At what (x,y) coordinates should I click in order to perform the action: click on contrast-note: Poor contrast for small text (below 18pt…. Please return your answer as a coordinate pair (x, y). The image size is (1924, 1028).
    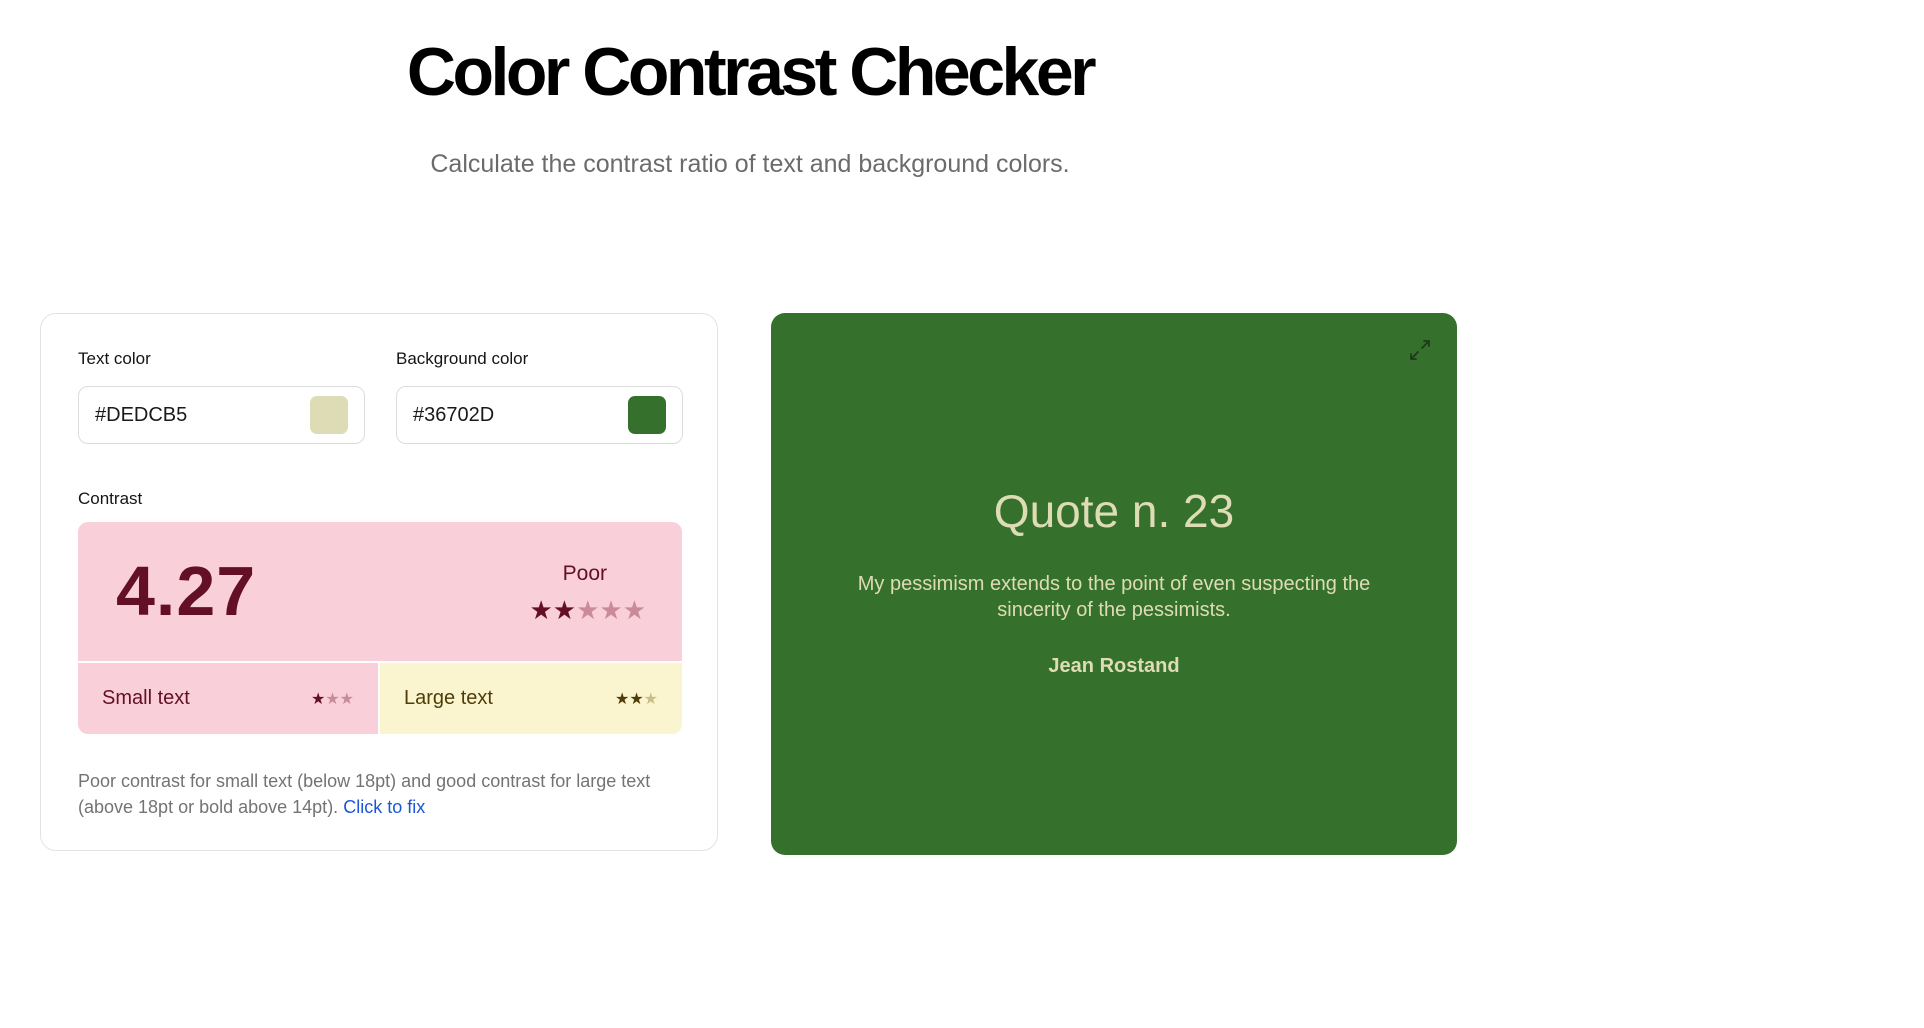
    Looking at the image, I should click on (378, 794).